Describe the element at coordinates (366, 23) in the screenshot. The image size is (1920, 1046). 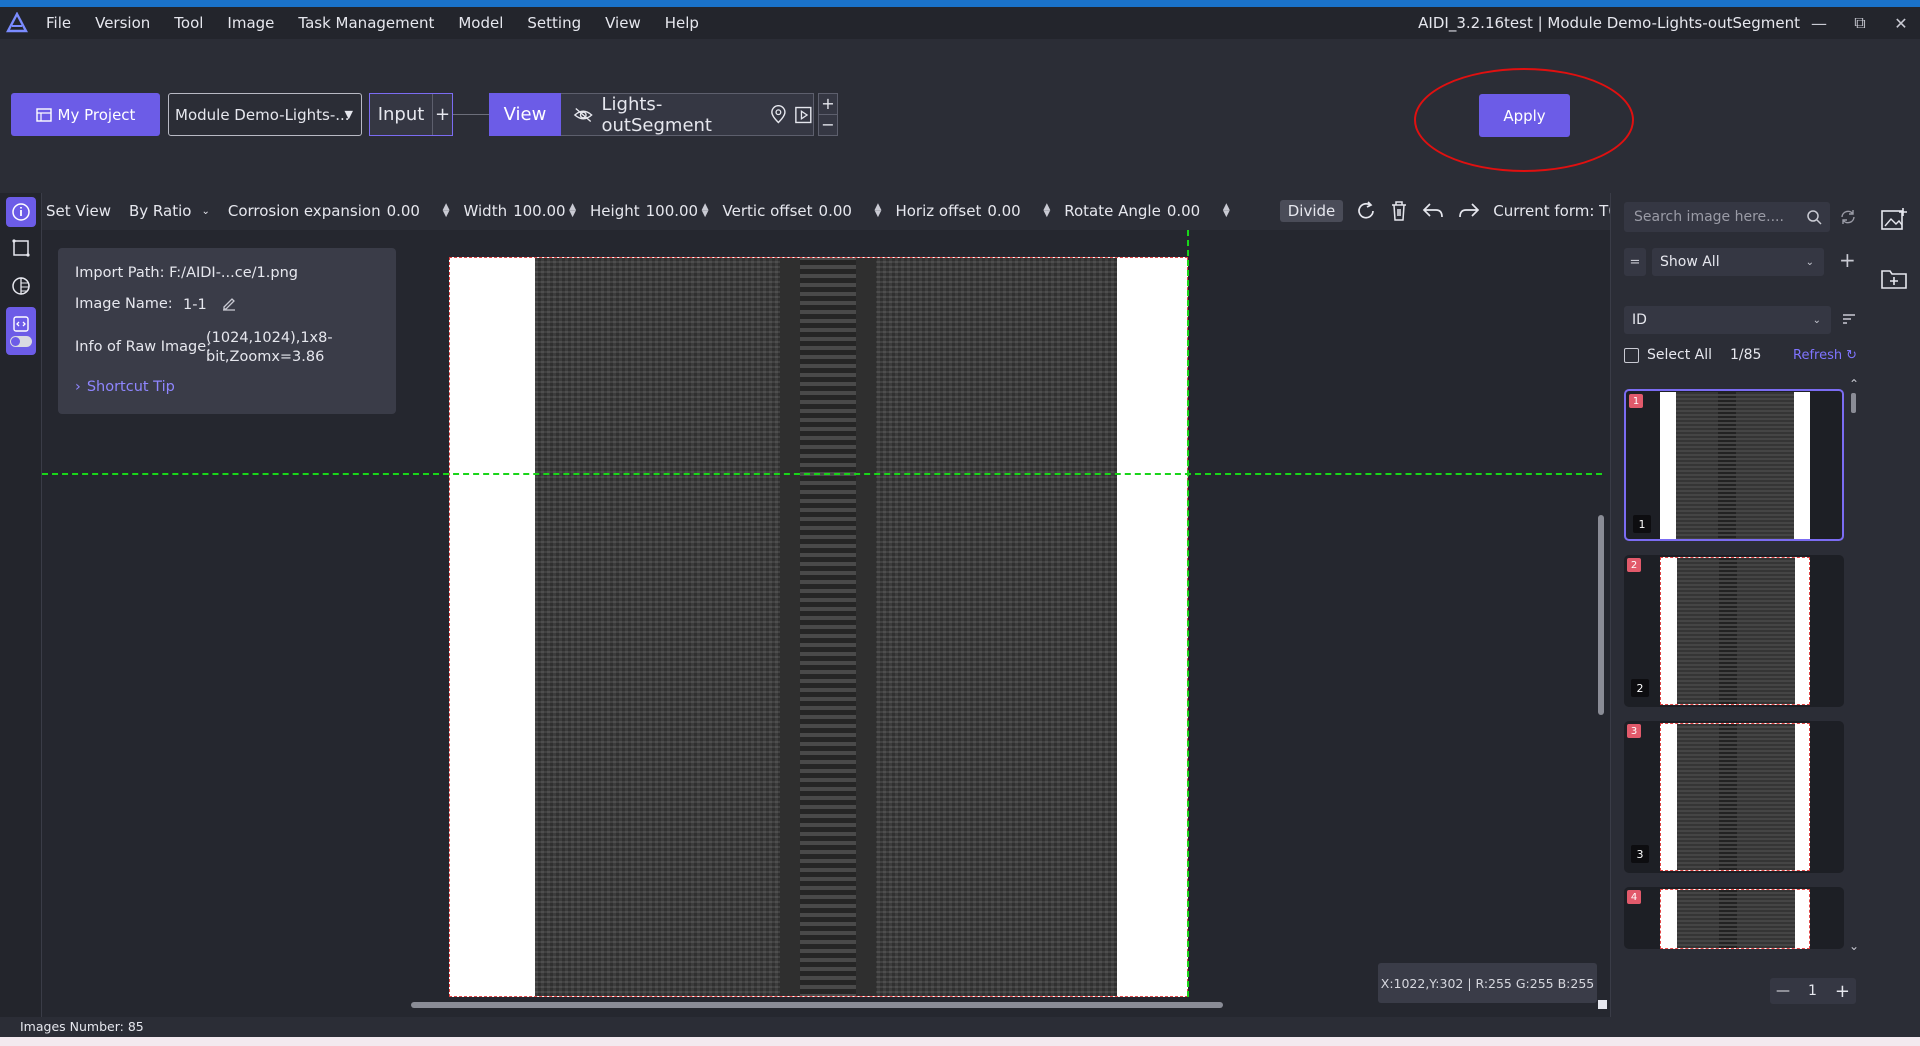
I see `menu-task-management: Task Management` at that location.